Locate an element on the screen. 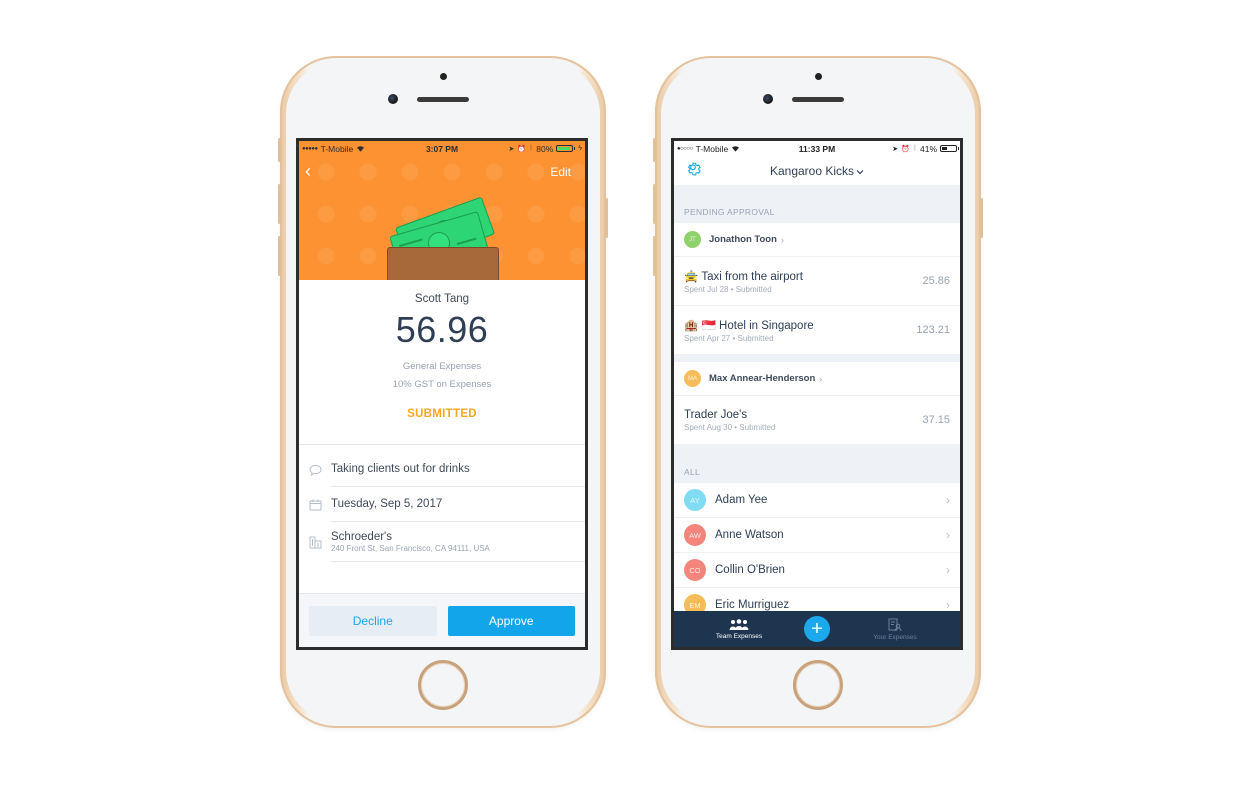 This screenshot has width=1260, height=788. comment-icon is located at coordinates (315, 470).